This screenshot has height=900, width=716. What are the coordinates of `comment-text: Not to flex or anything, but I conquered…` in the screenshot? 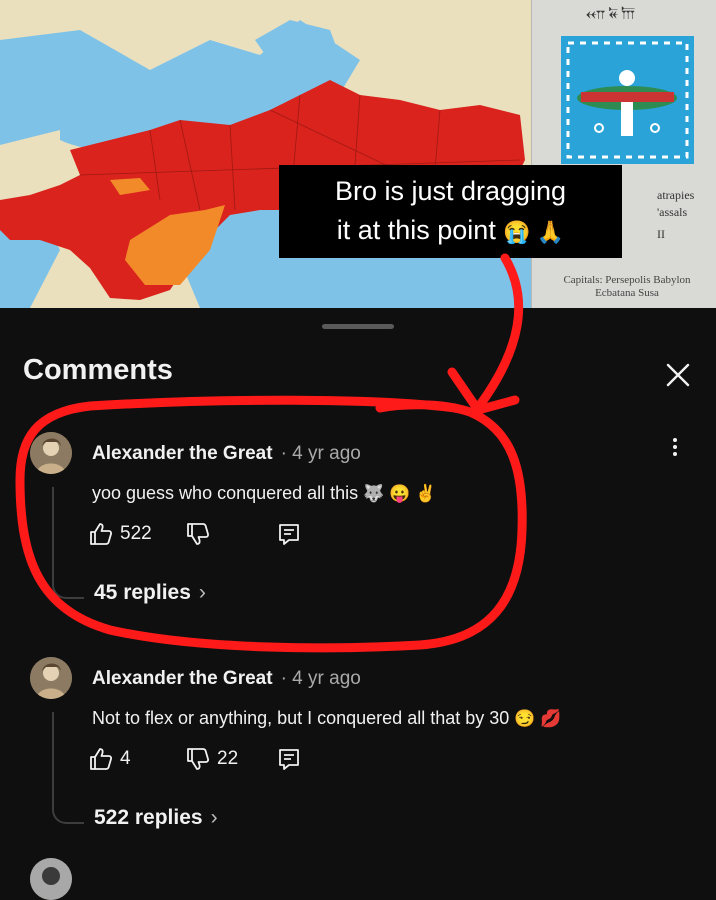 It's located at (326, 718).